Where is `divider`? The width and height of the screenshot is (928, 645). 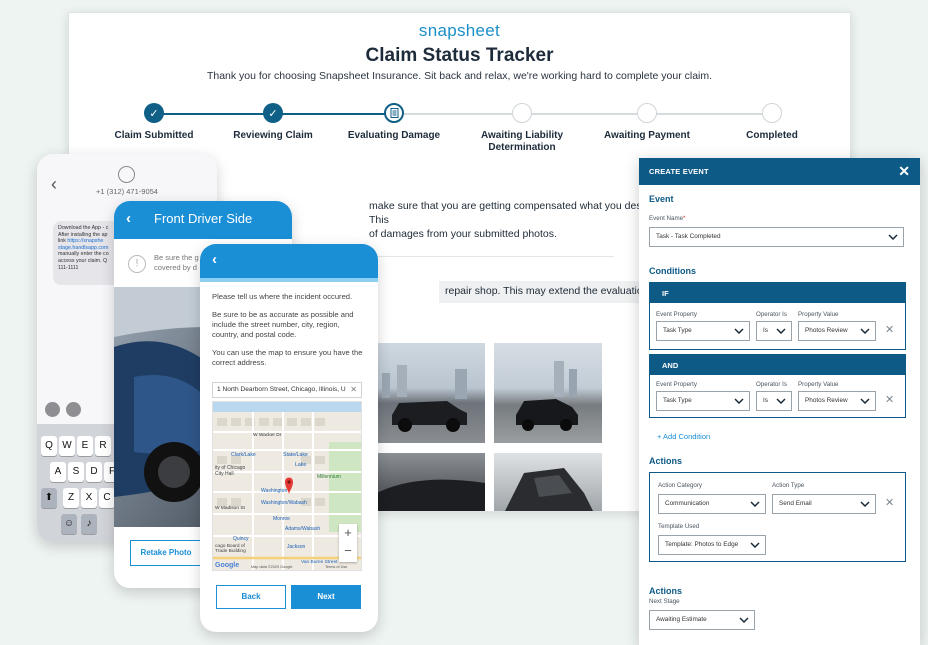
divider is located at coordinates (486, 256).